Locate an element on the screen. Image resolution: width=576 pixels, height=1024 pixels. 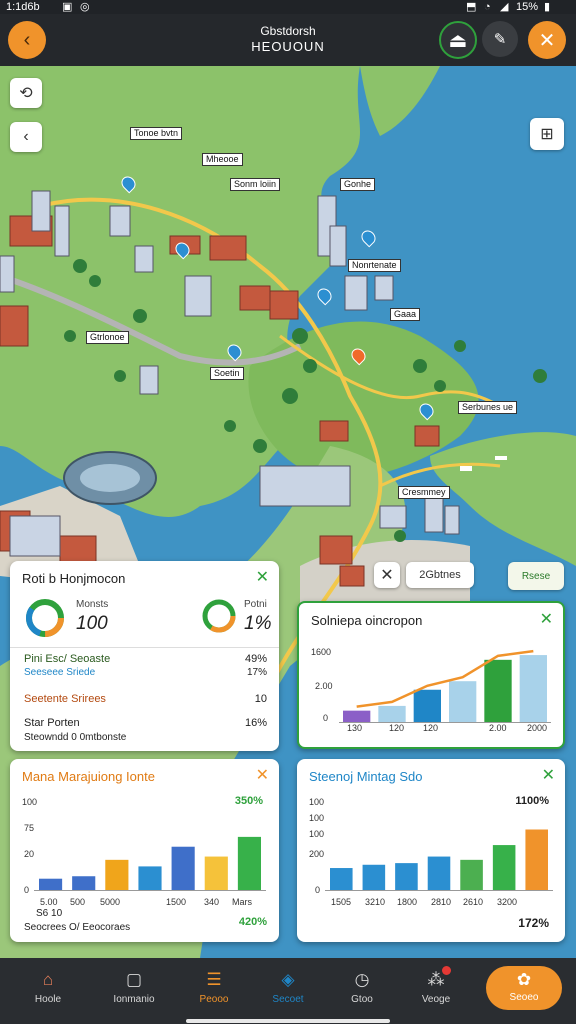
apps-icon: ✿ is located at coordinates (524, 979).